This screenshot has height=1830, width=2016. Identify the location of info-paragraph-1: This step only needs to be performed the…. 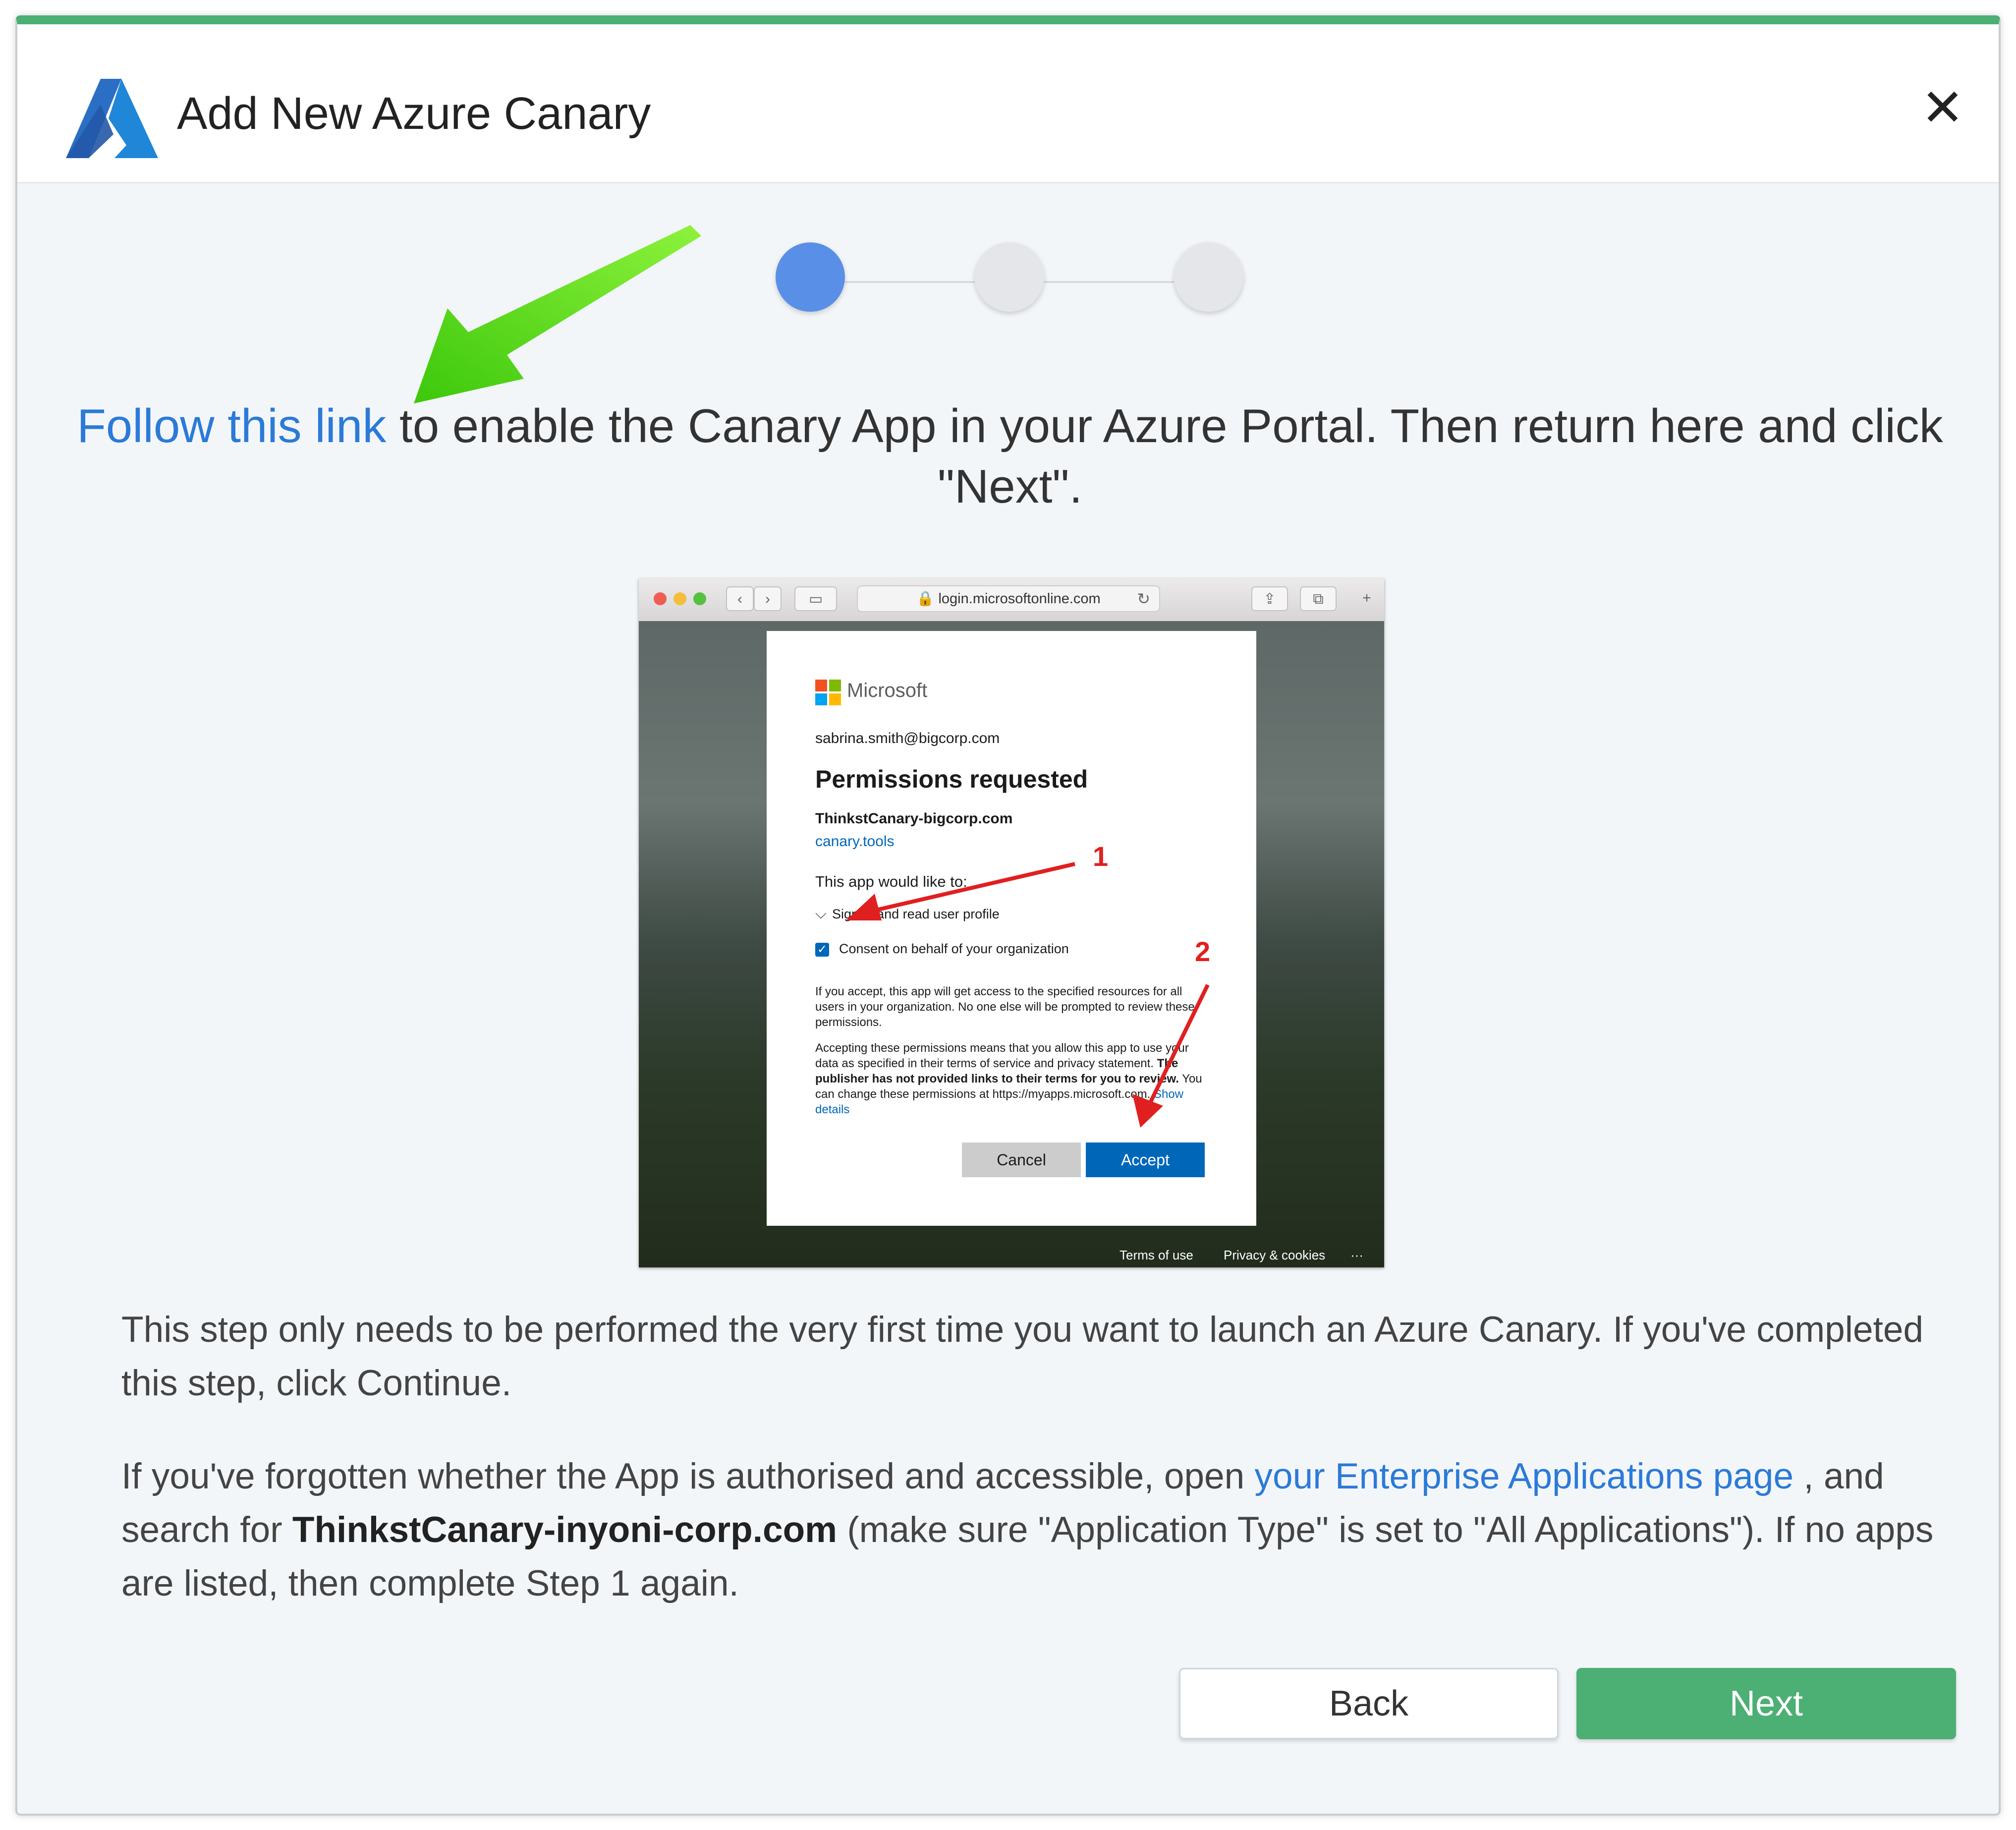
(1022, 1356).